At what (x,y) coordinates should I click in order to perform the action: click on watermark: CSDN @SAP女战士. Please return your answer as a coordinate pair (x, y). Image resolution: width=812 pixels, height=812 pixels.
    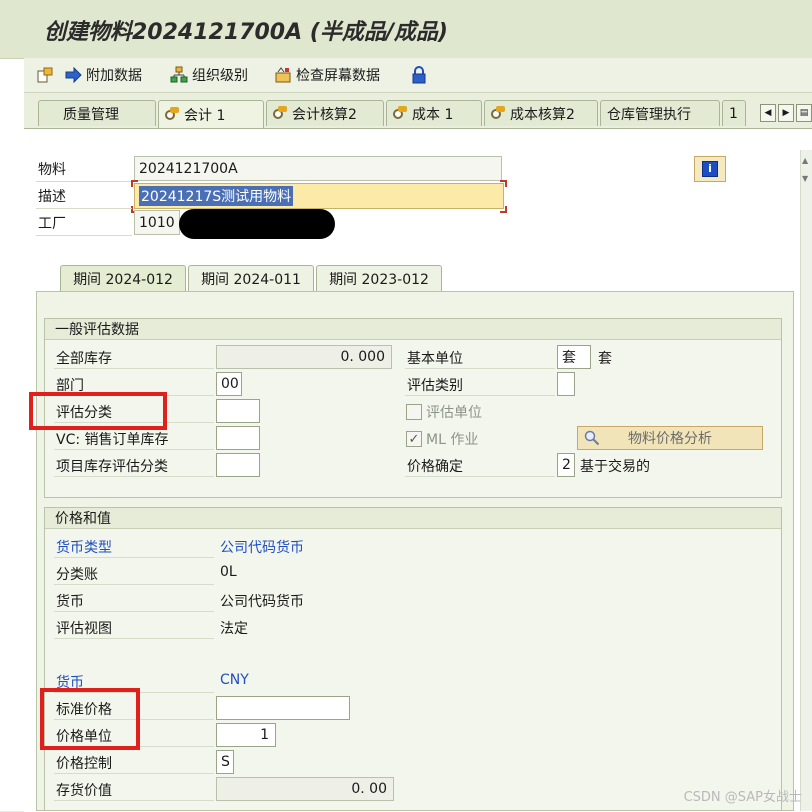
    Looking at the image, I should click on (742, 797).